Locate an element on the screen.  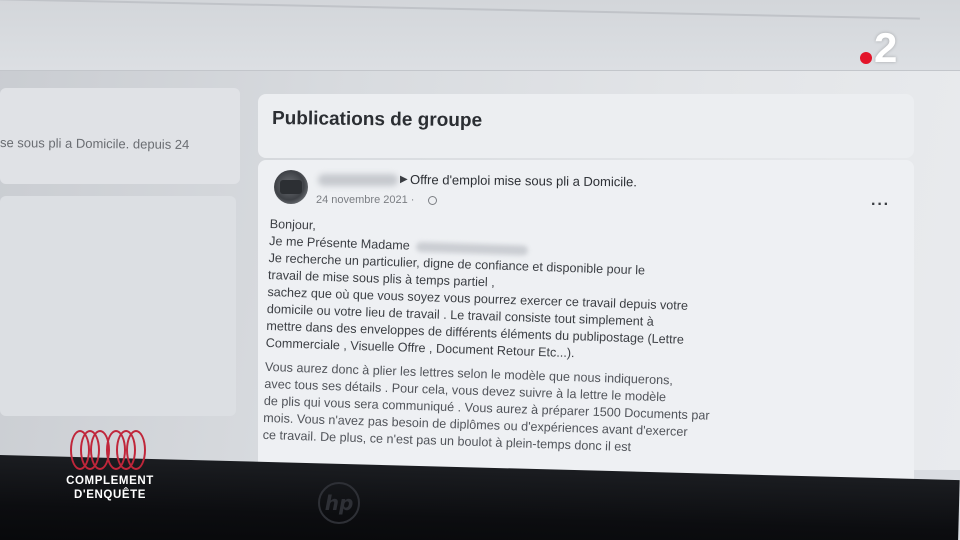
channel-dot-icon is located at coordinates (866, 58).